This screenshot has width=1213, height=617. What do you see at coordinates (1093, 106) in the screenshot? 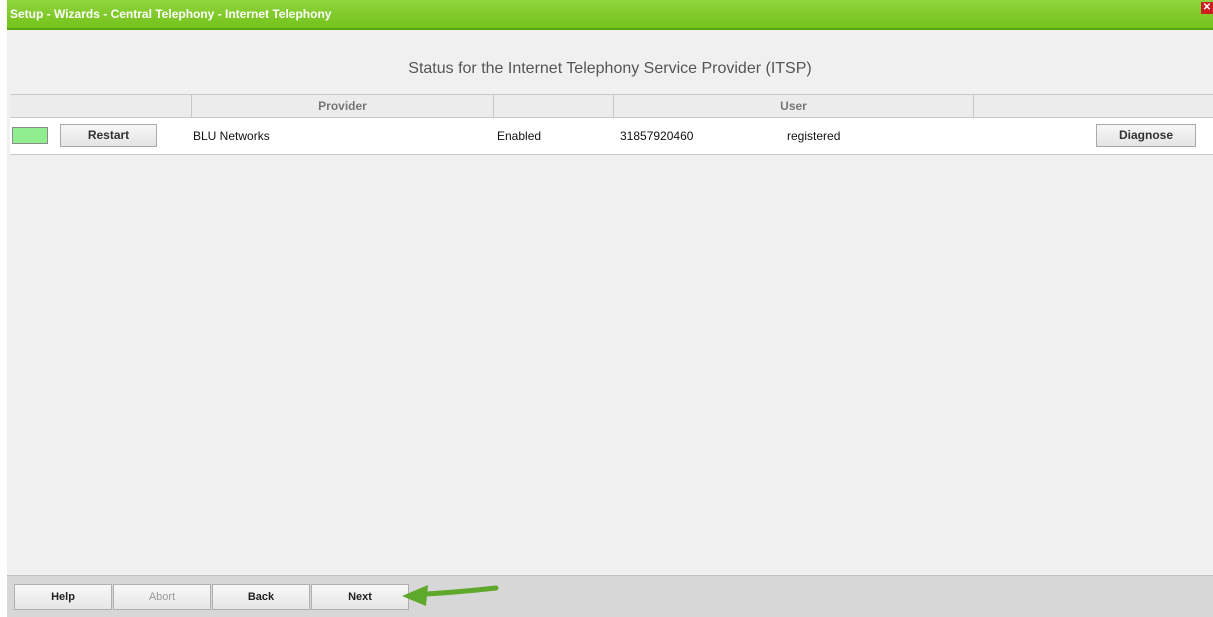
I see `column-header-actions` at bounding box center [1093, 106].